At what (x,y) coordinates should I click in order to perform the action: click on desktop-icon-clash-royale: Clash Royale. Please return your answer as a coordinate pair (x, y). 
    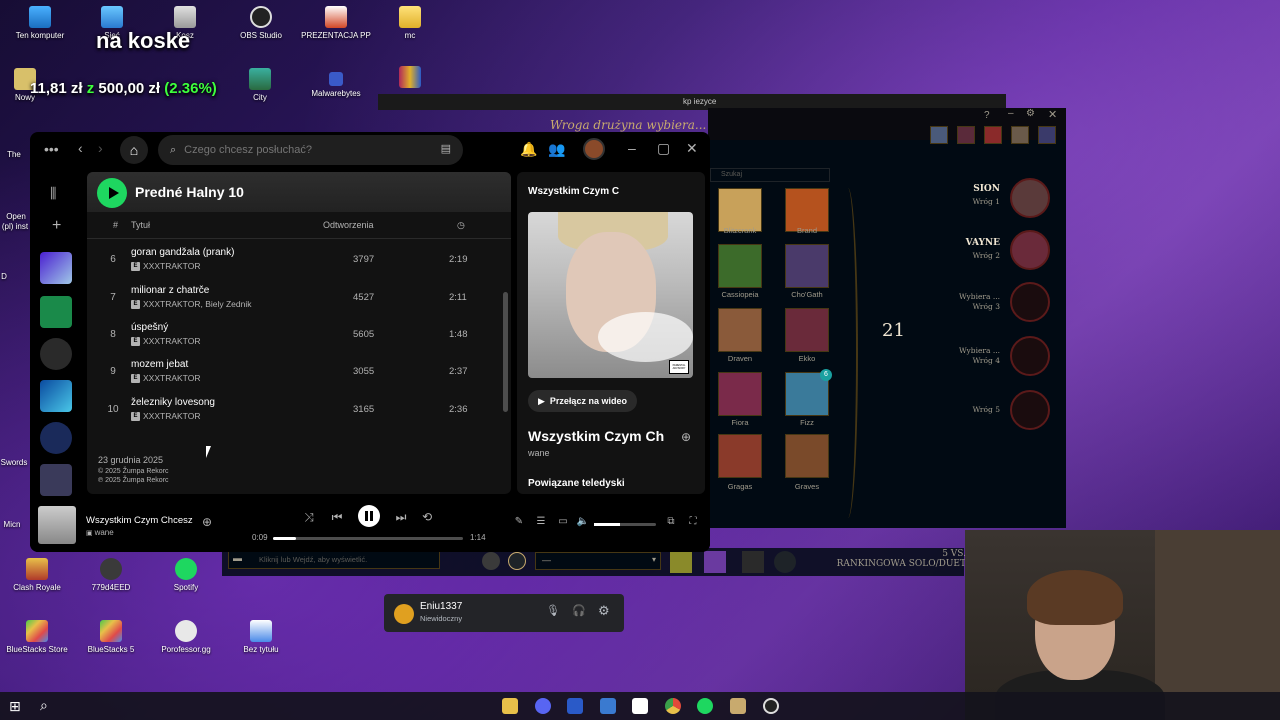
    Looking at the image, I should click on (38, 575).